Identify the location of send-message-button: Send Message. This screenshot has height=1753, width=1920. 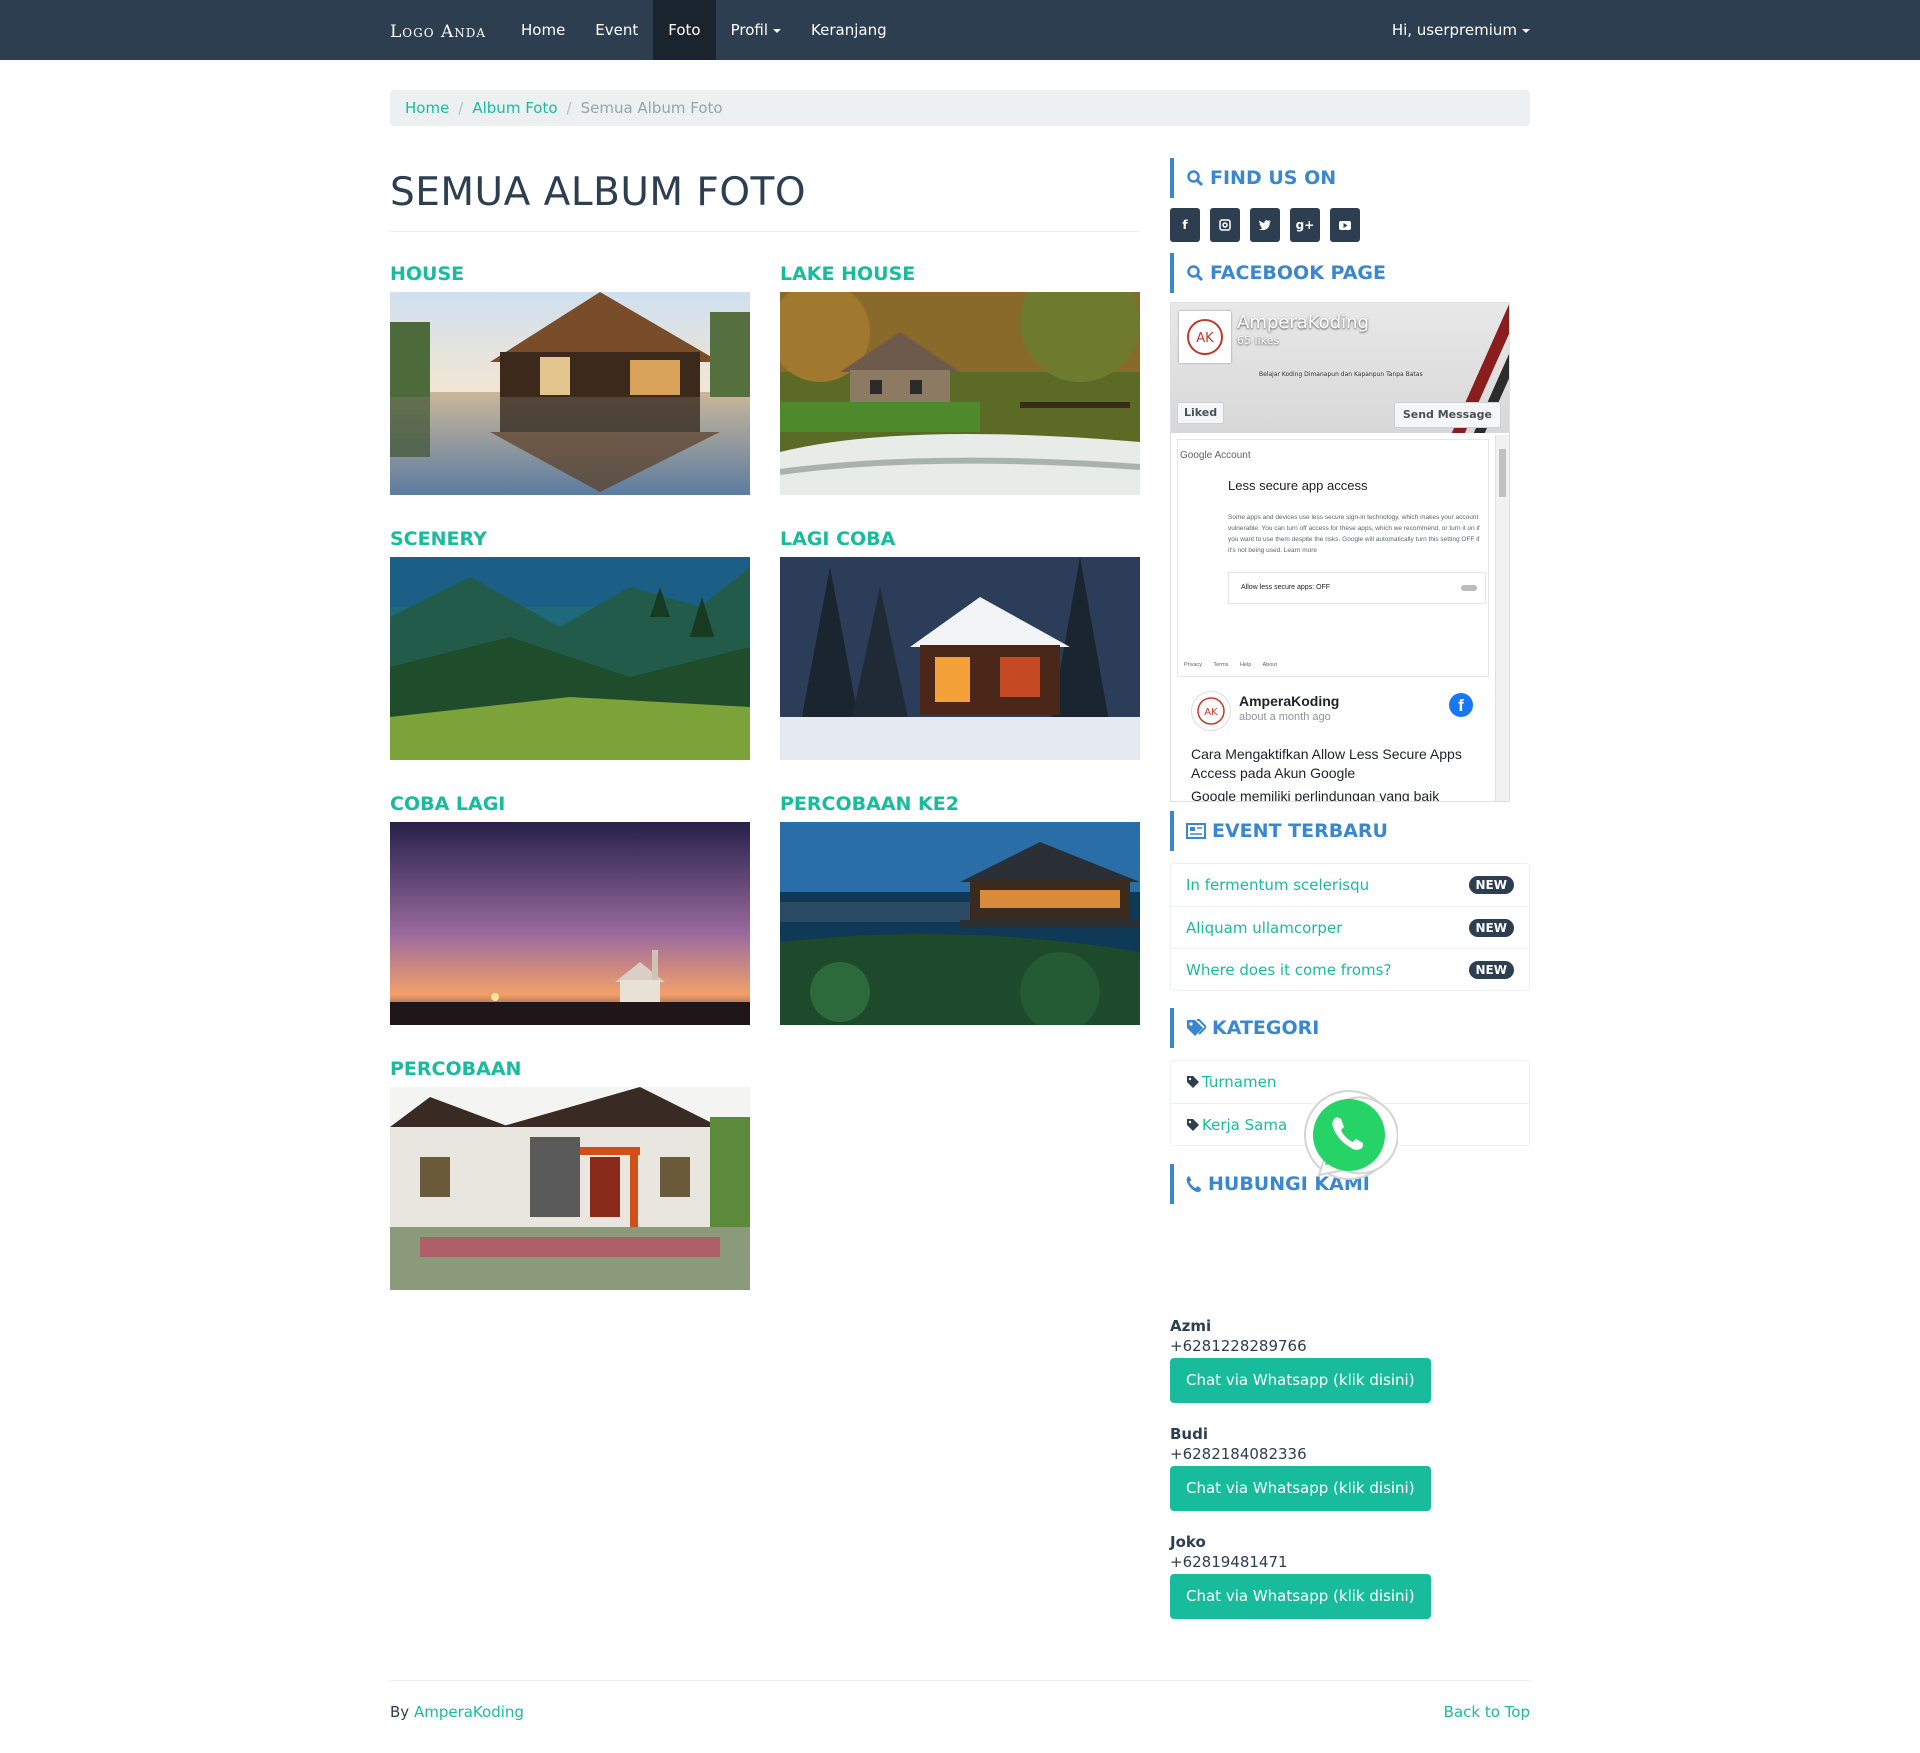
(1447, 415).